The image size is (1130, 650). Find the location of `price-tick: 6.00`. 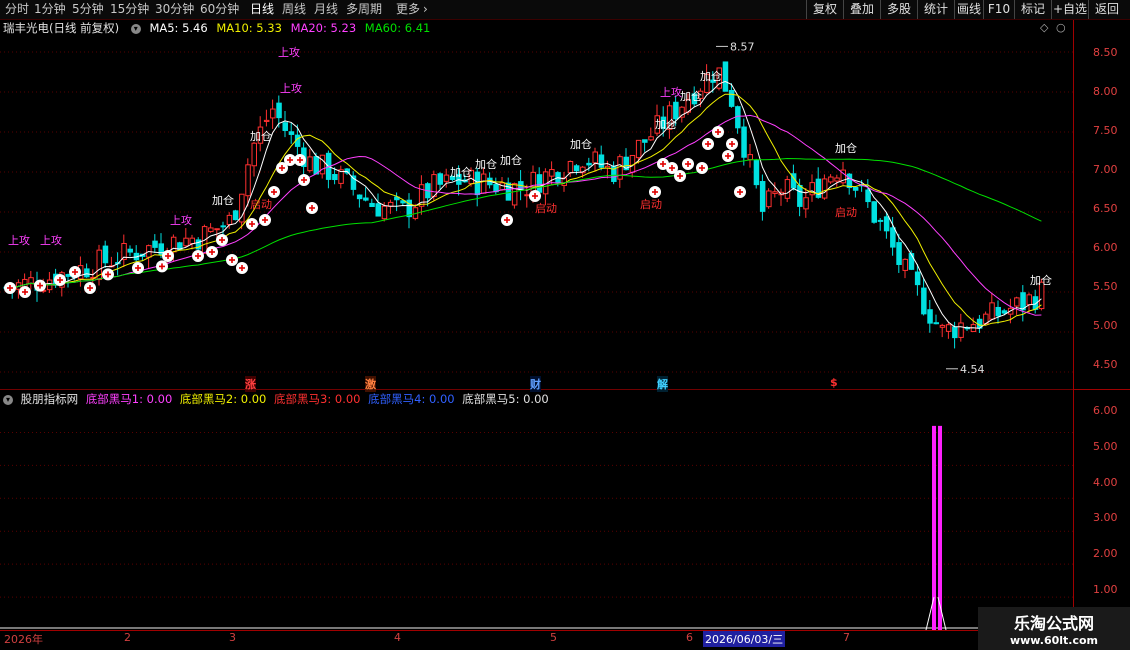

price-tick: 6.00 is located at coordinates (1105, 247).